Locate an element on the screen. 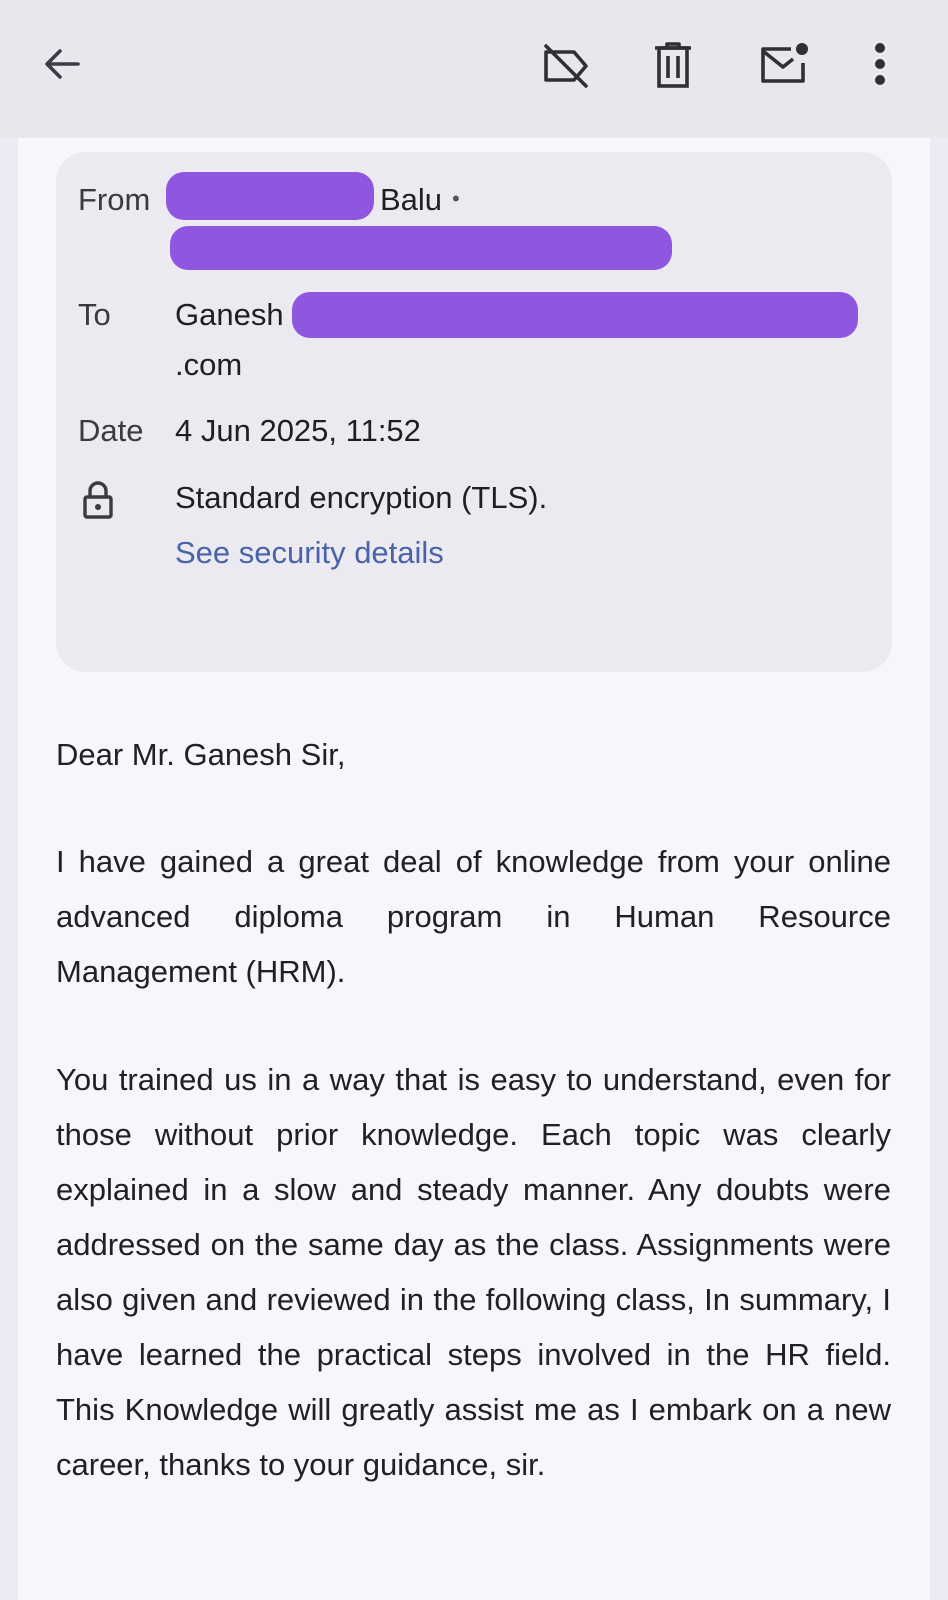  encryption-text: Standard encryption (TLS). is located at coordinates (361, 497).